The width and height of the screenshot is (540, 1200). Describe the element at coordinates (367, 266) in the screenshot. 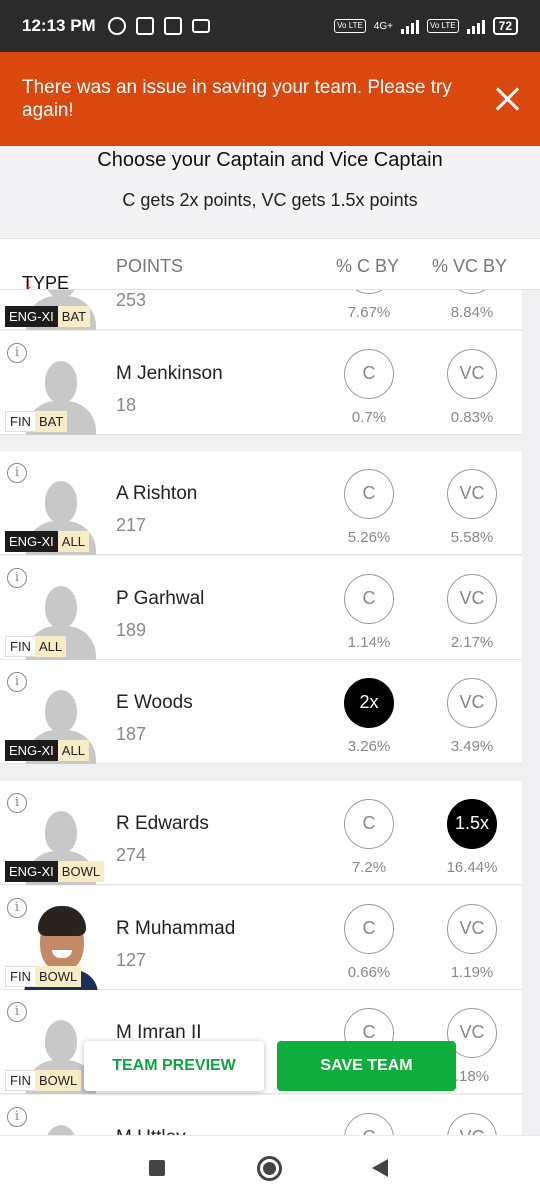

I see `column-c-by: % C BY` at that location.